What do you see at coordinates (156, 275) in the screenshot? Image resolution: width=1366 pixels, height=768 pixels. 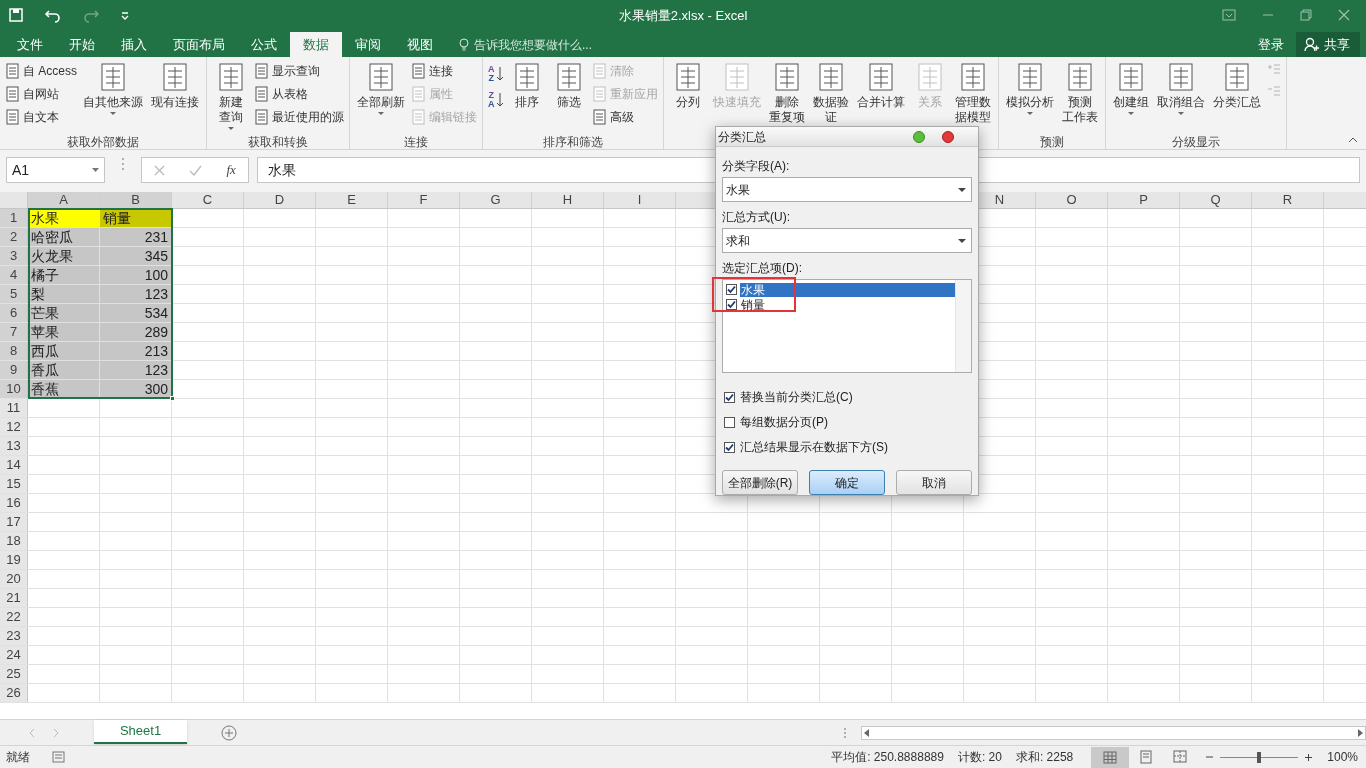 I see `table-cell-text: 100` at bounding box center [156, 275].